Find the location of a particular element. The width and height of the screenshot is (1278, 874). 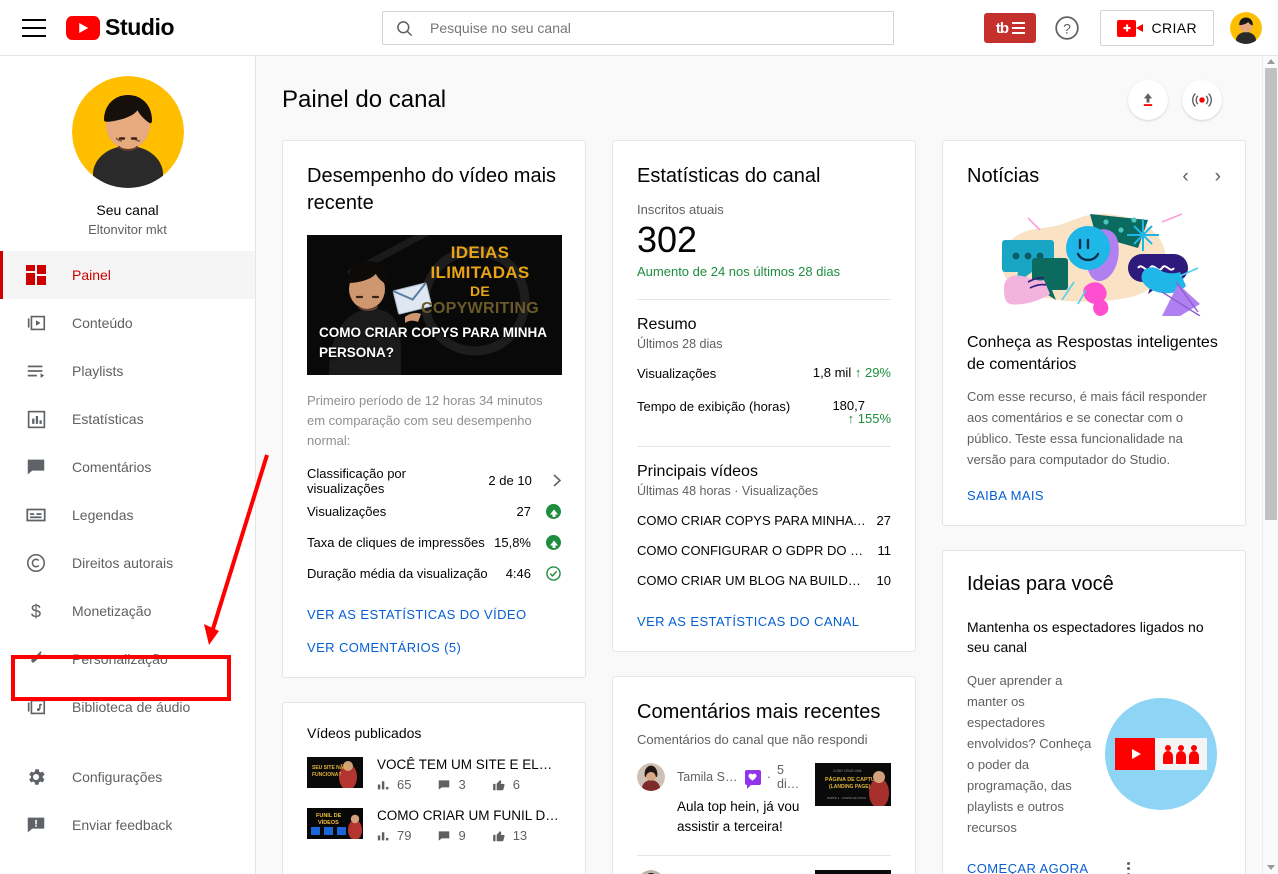

learn-more-link: SAIBA MAIS is located at coordinates (1094, 495).